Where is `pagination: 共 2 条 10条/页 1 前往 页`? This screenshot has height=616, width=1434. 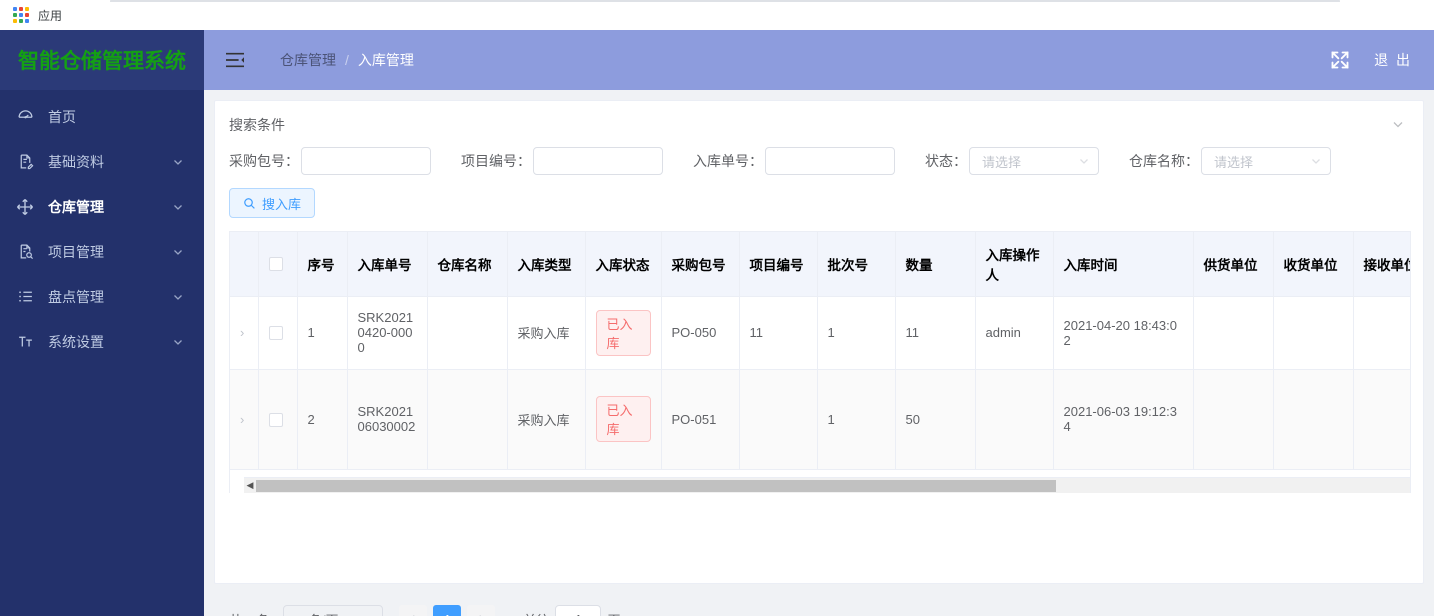
pagination: 共 2 条 10条/页 1 前往 页 is located at coordinates (425, 610).